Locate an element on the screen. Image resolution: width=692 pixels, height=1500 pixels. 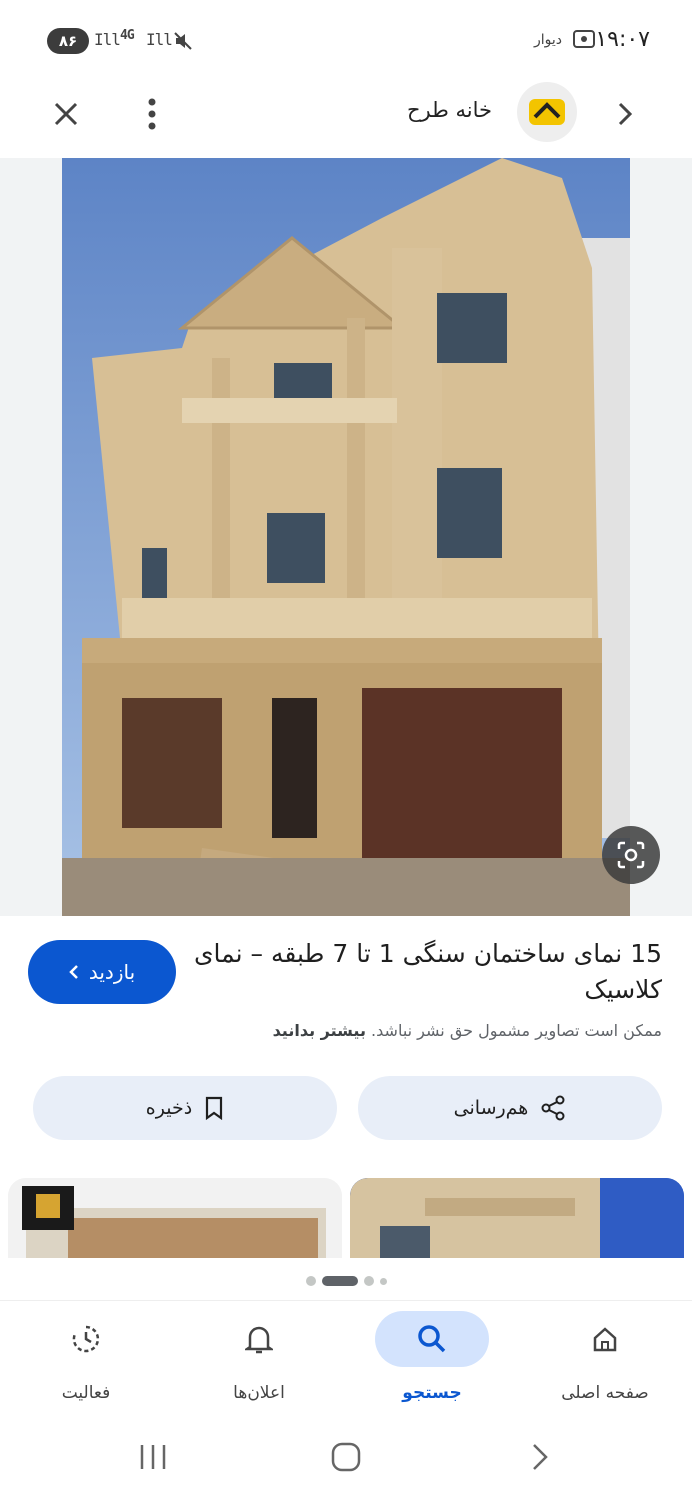
nav-home: صفحه اصلی is located at coordinates (605, 1366).